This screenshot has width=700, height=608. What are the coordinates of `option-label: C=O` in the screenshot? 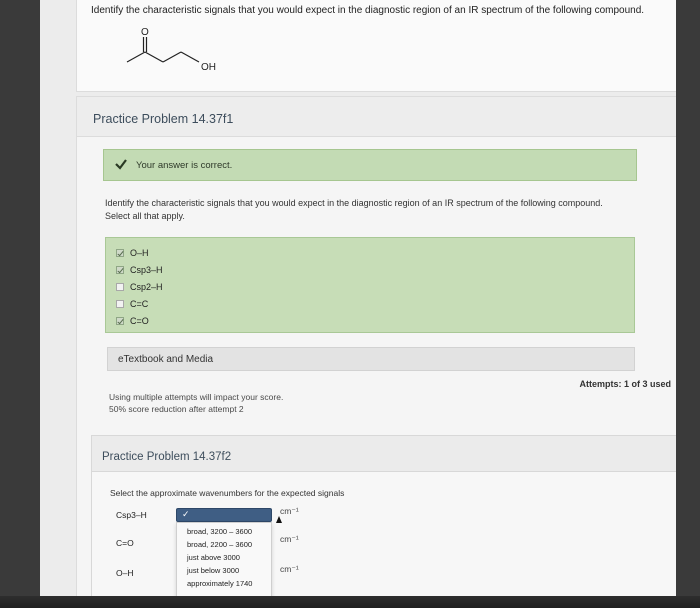 It's located at (139, 321).